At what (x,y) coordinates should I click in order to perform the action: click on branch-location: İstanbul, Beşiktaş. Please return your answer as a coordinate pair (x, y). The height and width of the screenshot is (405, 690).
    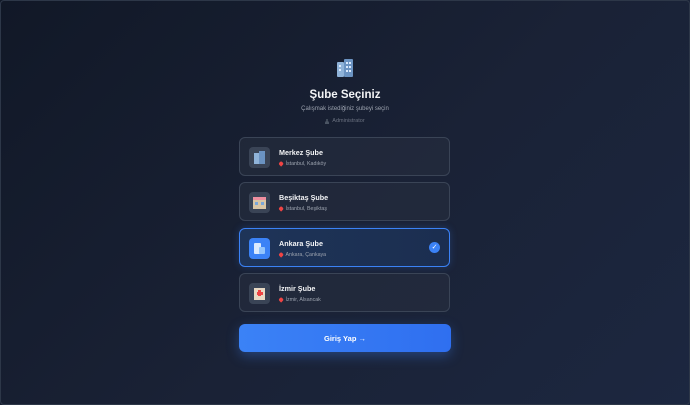
    Looking at the image, I should click on (303, 209).